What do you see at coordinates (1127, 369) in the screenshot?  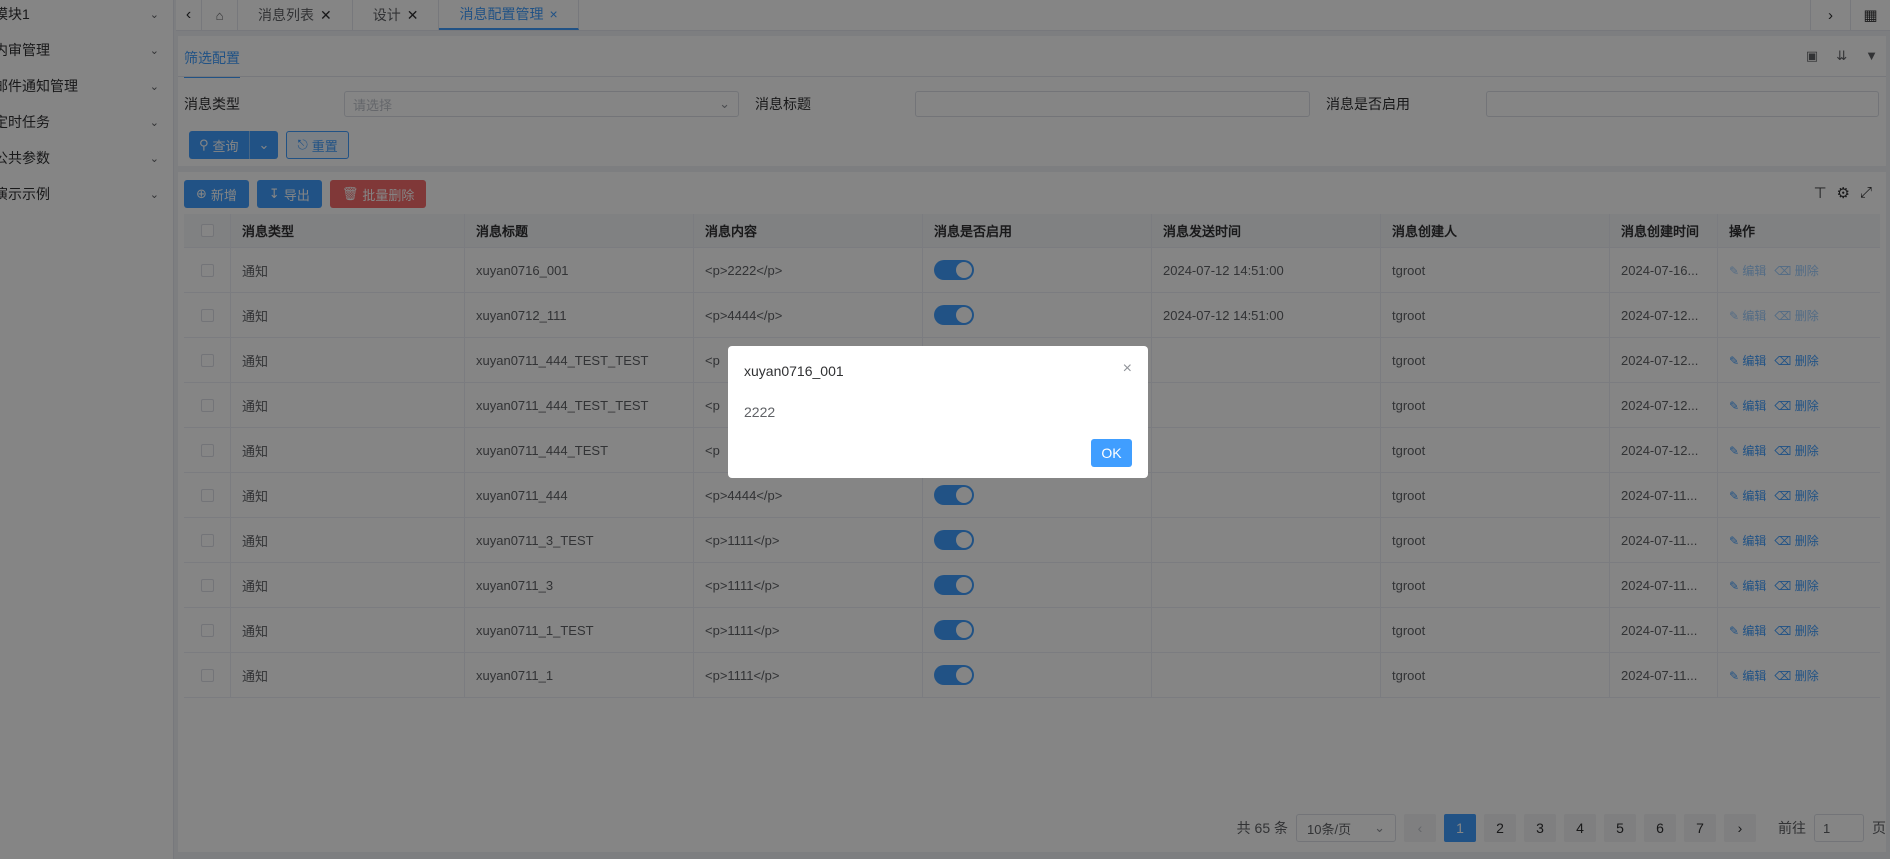 I see `close-icon: ×` at bounding box center [1127, 369].